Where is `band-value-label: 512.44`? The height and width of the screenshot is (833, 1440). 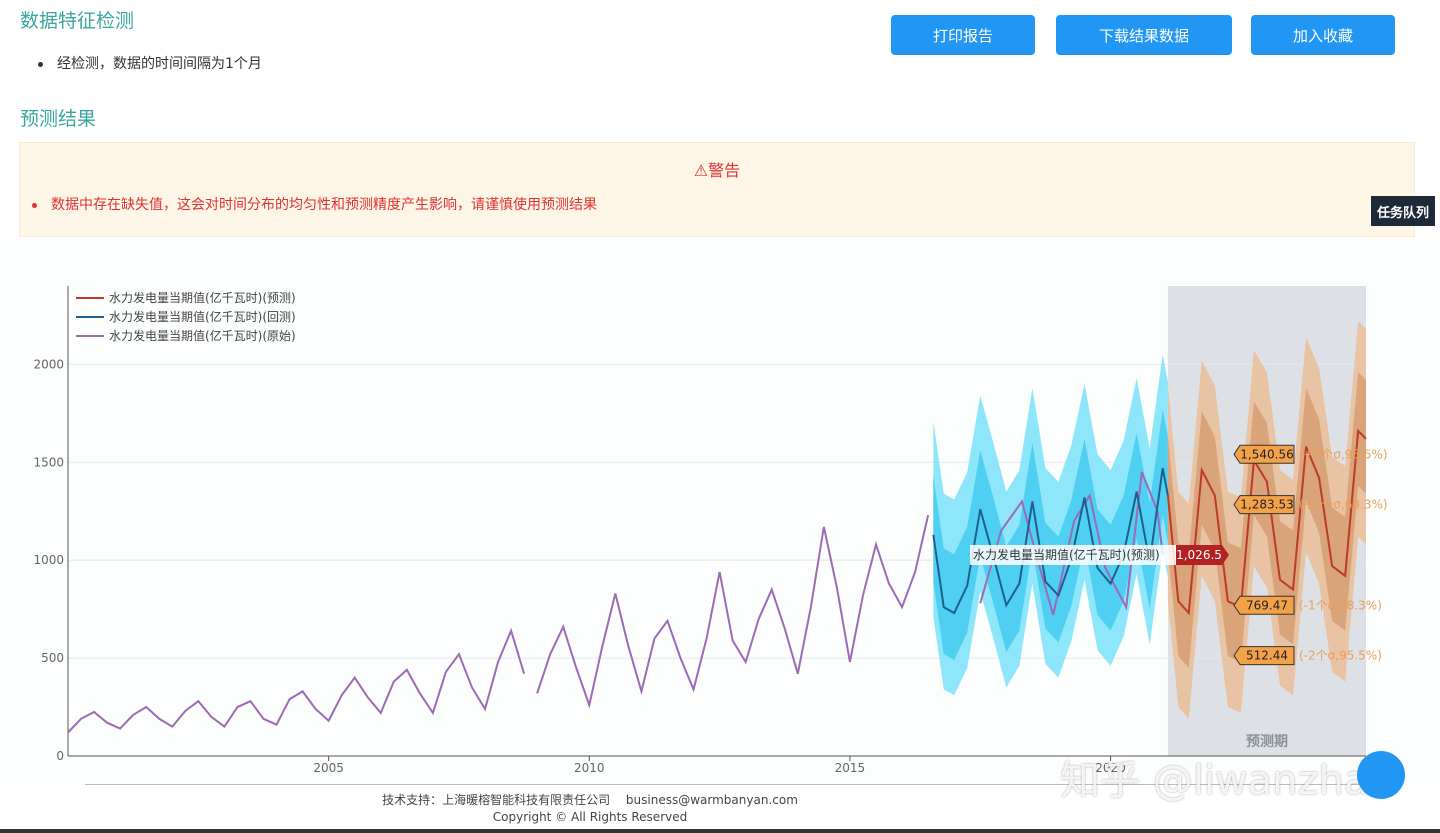 band-value-label: 512.44 is located at coordinates (1267, 656).